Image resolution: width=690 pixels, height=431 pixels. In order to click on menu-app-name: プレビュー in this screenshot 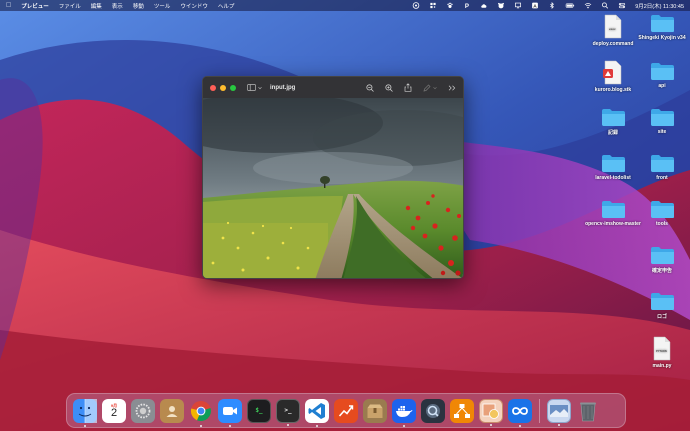, I will do `click(35, 6)`.